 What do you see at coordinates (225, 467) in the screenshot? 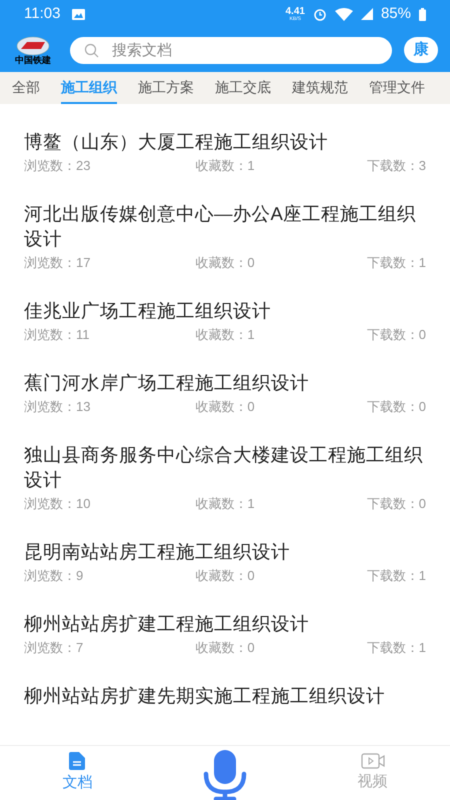
I see `document-title: 独山县商务服务中心综合大楼建设工程施工组织设计` at bounding box center [225, 467].